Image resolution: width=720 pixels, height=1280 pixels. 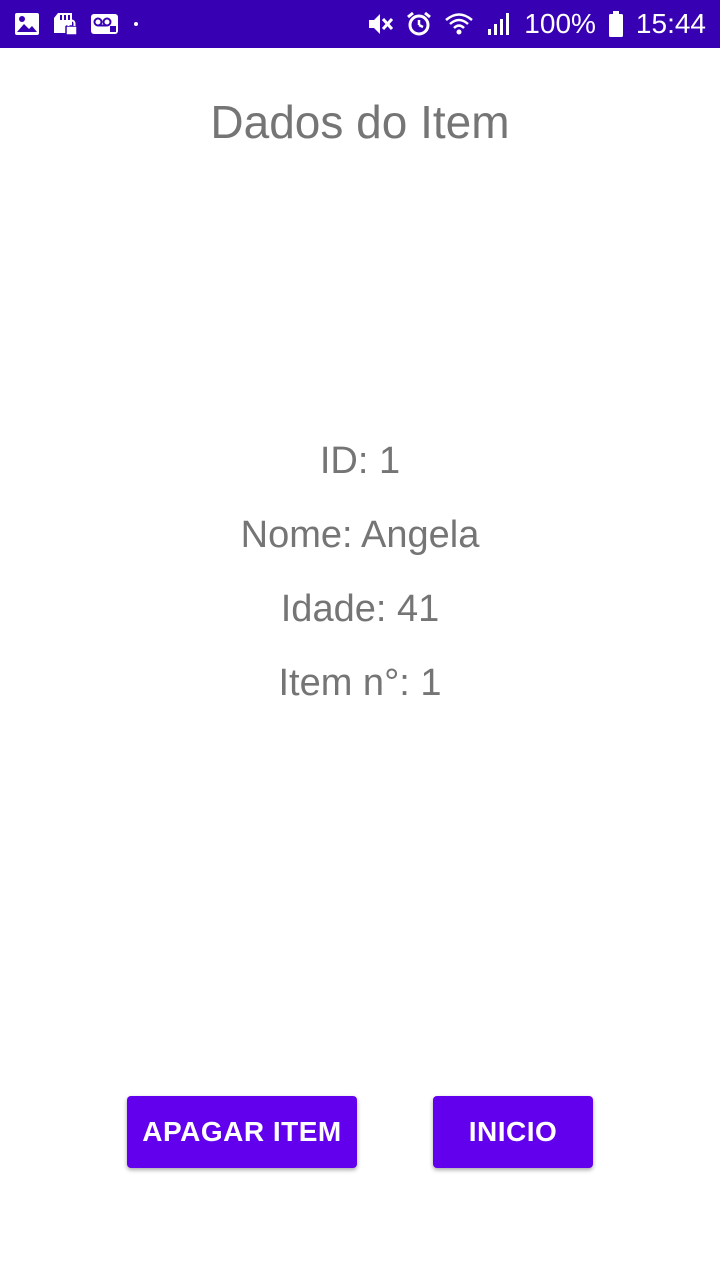 What do you see at coordinates (242, 1132) in the screenshot?
I see `delete-item-button: APAGAR ITEM` at bounding box center [242, 1132].